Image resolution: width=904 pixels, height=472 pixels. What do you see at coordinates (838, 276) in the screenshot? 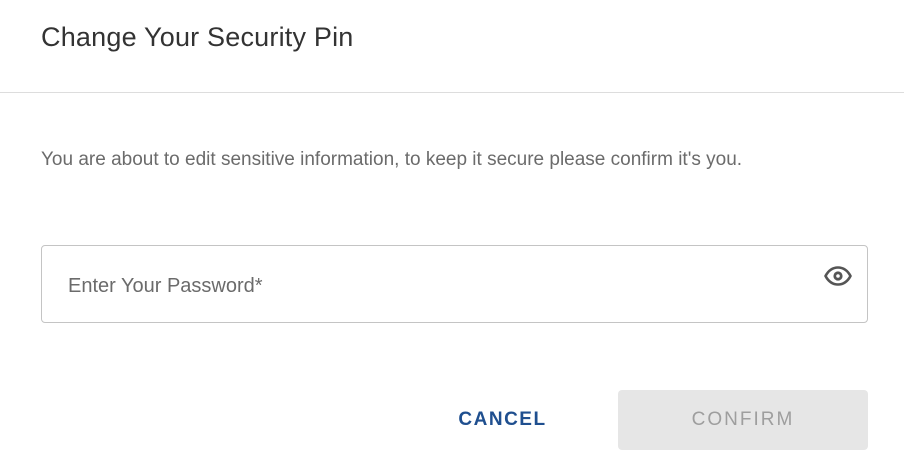
I see `eye-icon` at bounding box center [838, 276].